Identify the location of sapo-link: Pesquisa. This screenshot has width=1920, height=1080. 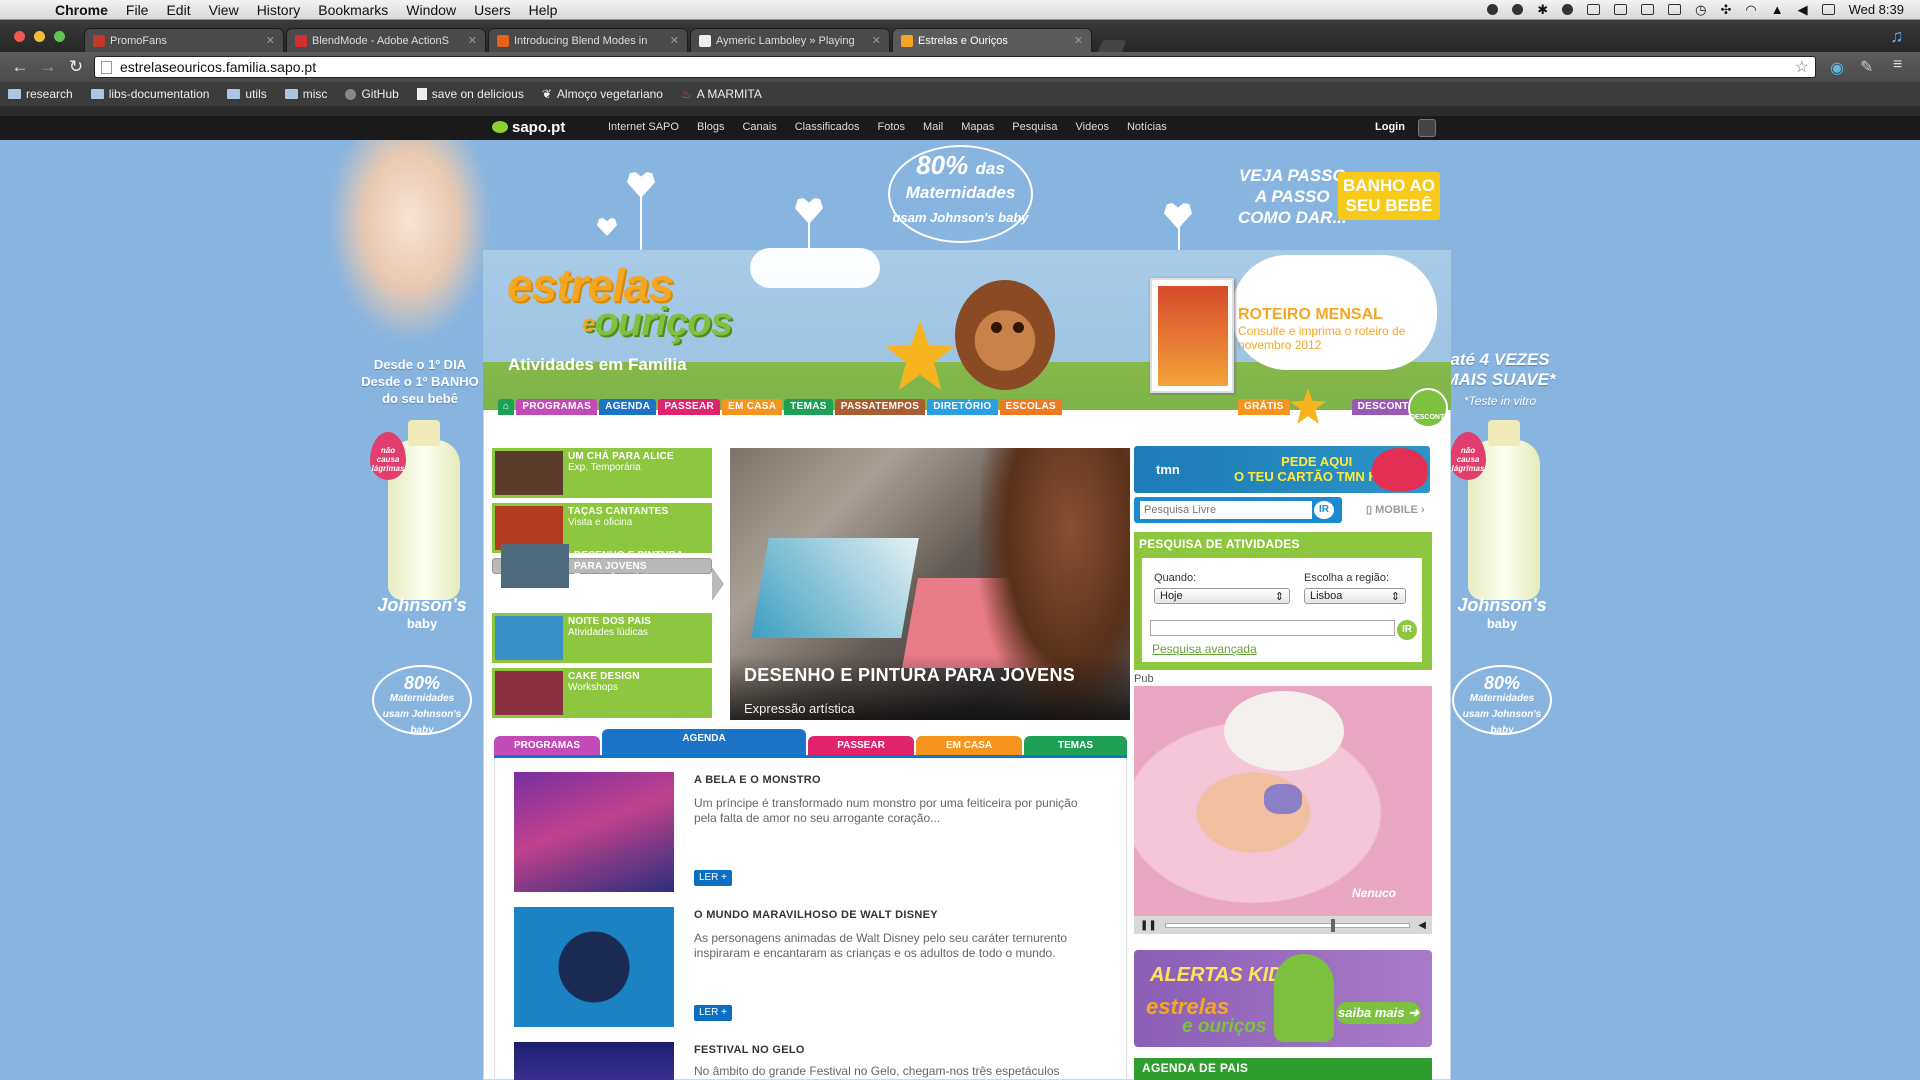
(1034, 127).